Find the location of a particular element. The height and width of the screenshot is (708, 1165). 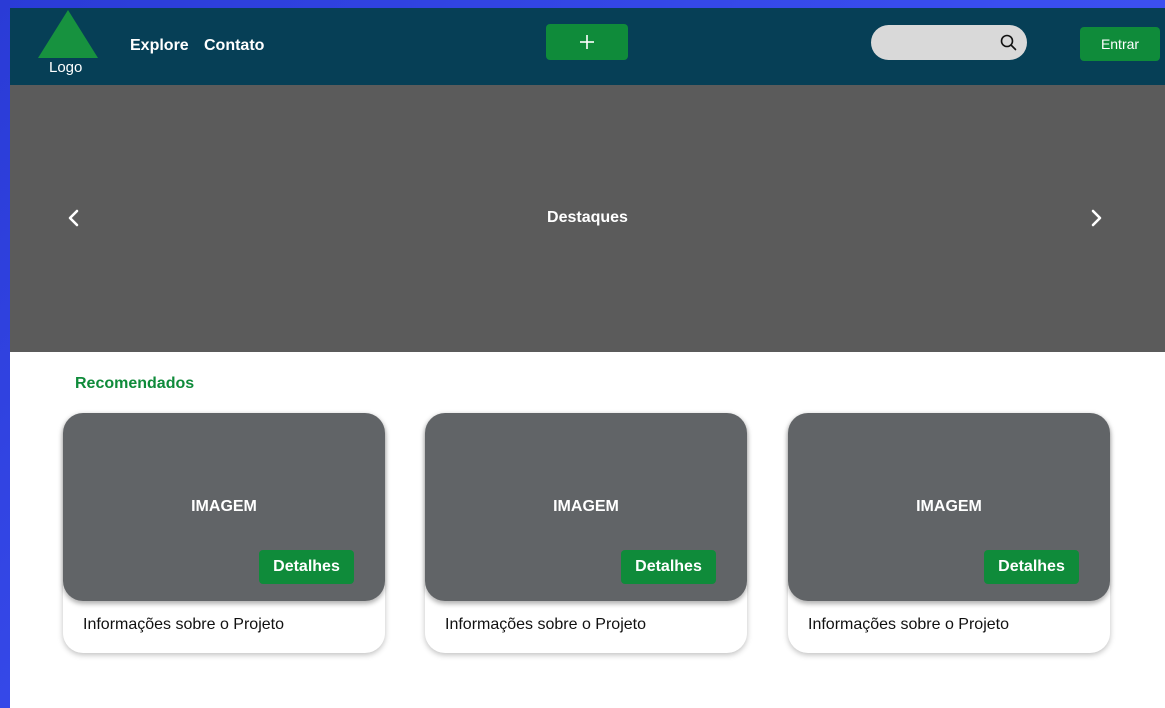

nav-explore-link: Explore is located at coordinates (159, 46).